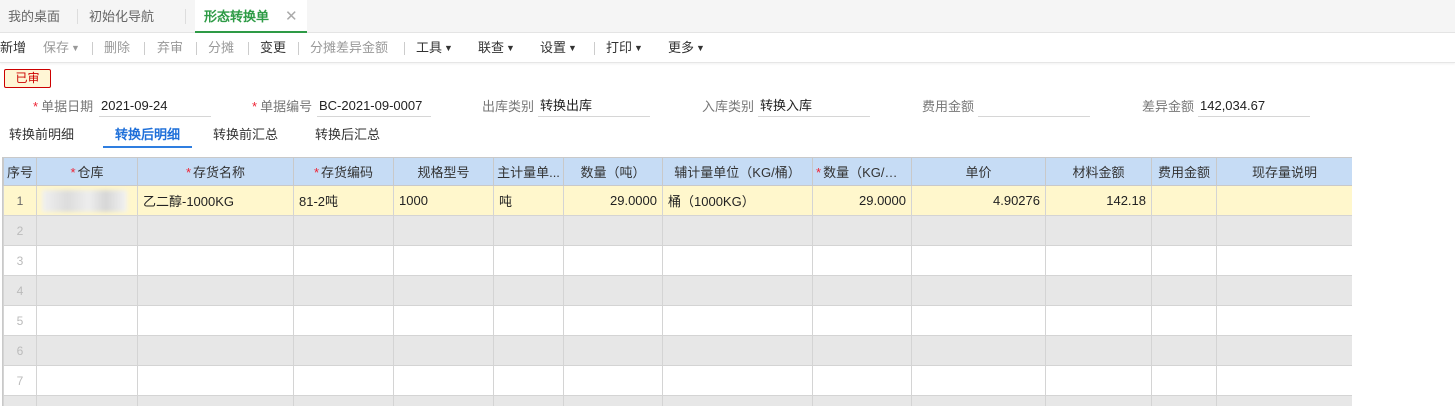 This screenshot has width=1455, height=406. What do you see at coordinates (20, 320) in the screenshot?
I see `cell-index: 5` at bounding box center [20, 320].